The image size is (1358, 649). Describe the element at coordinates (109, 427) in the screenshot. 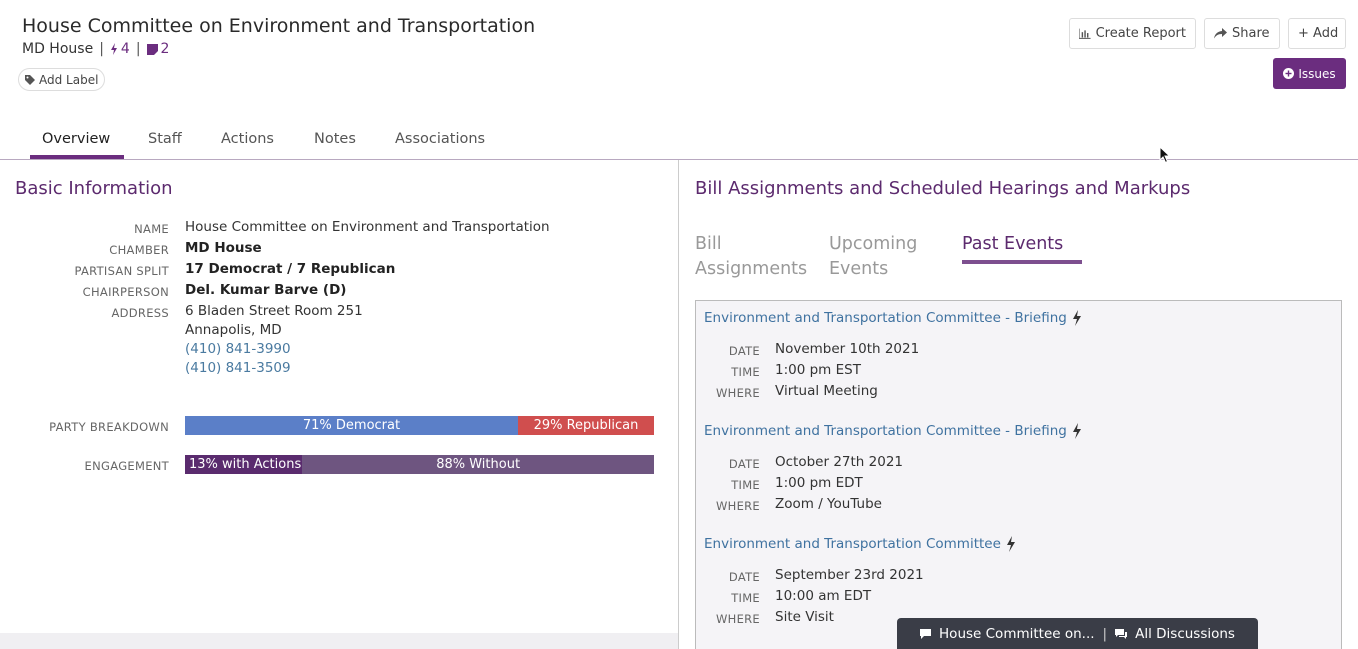

I see `party-breakdown-label: PARTY BREAKDOWN` at that location.